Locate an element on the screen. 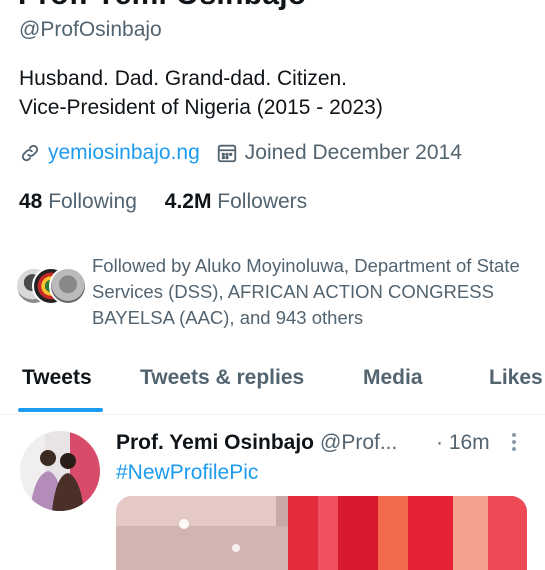 Image resolution: width=545 pixels, height=570 pixels. following-count: 48 is located at coordinates (31, 201).